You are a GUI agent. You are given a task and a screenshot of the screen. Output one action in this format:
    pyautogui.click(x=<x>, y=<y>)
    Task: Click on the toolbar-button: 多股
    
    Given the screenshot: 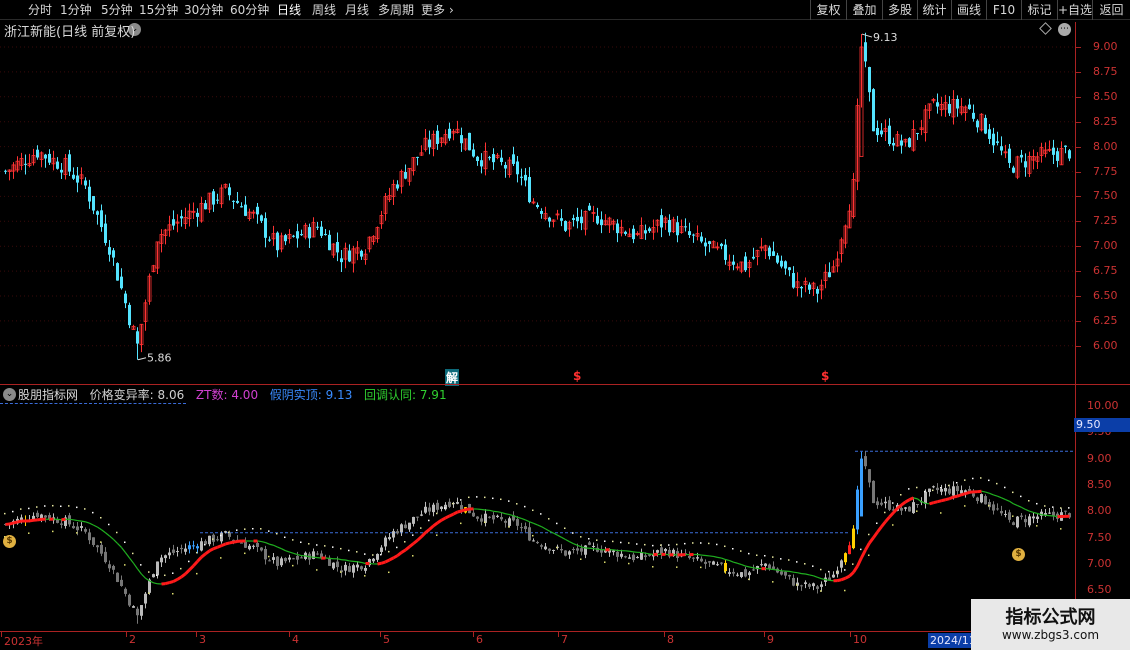 What is the action you would take?
    pyautogui.click(x=899, y=10)
    